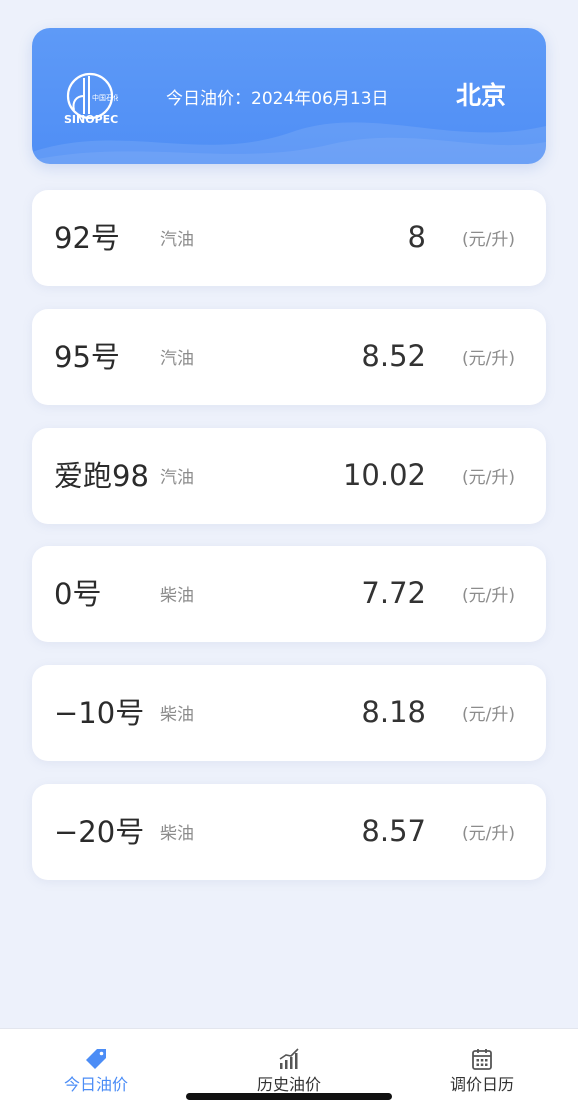  I want to click on fuel-grade: 0号, so click(78, 594).